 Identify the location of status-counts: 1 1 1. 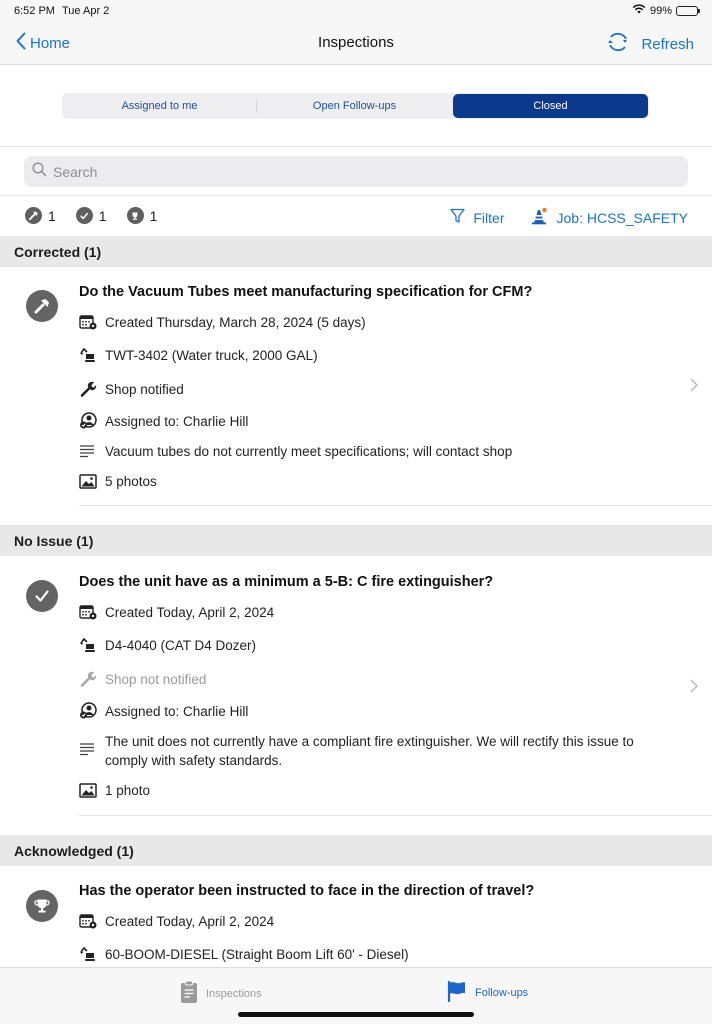
(91, 215).